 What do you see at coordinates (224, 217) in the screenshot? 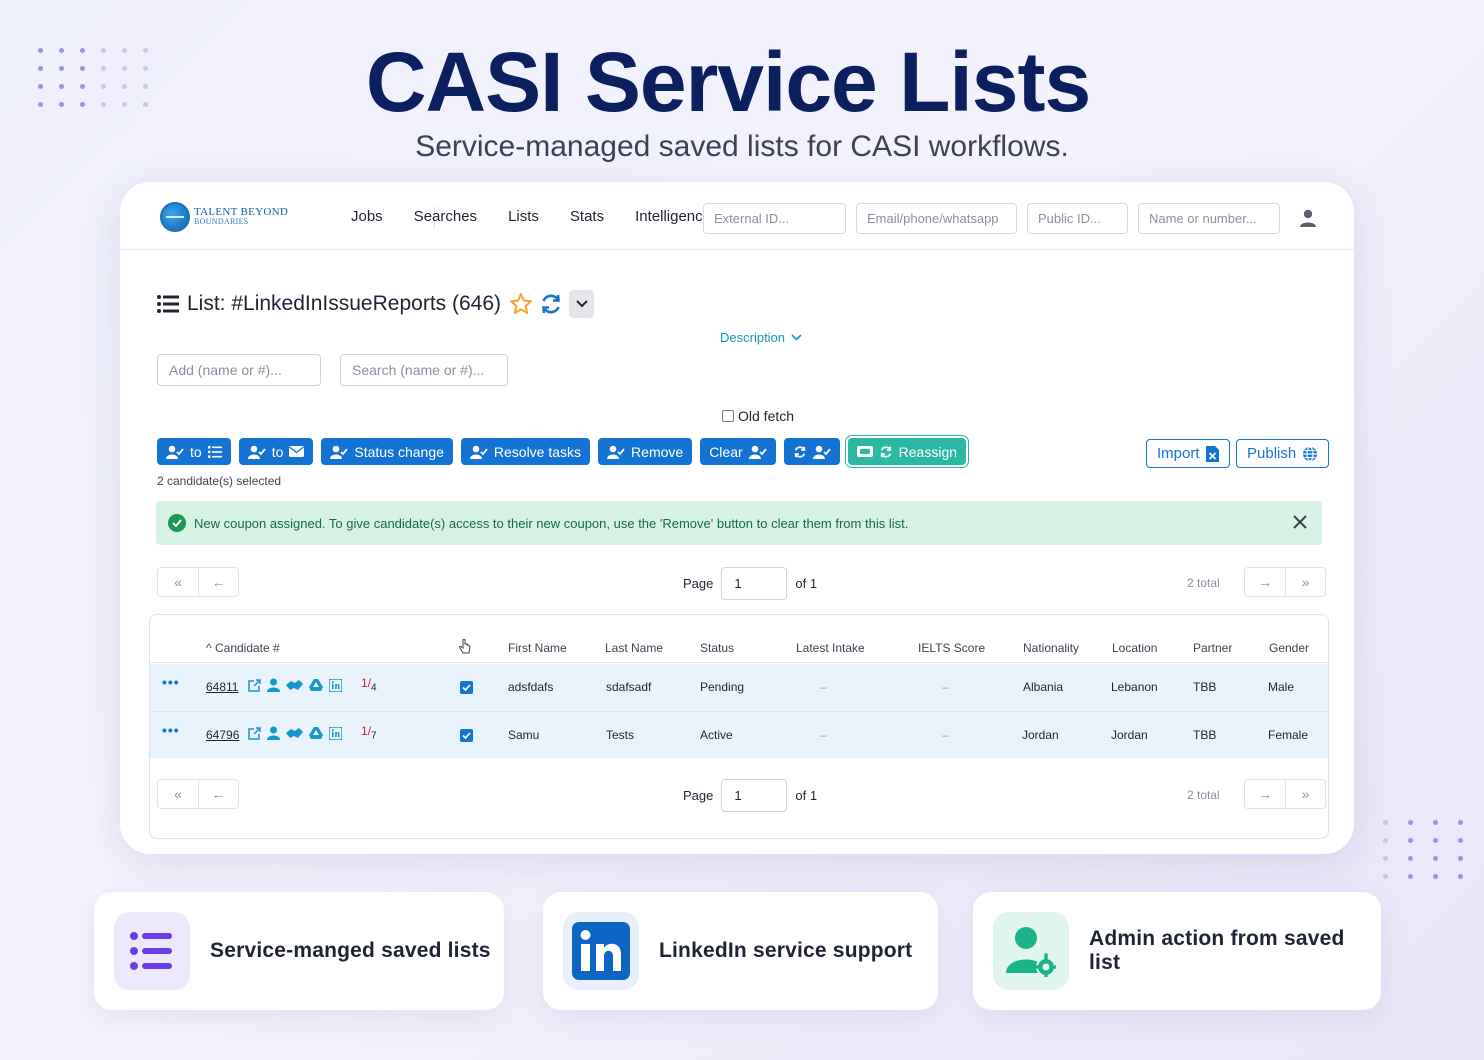
I see `logo: TALENT BEYOND BOUNDARIES` at bounding box center [224, 217].